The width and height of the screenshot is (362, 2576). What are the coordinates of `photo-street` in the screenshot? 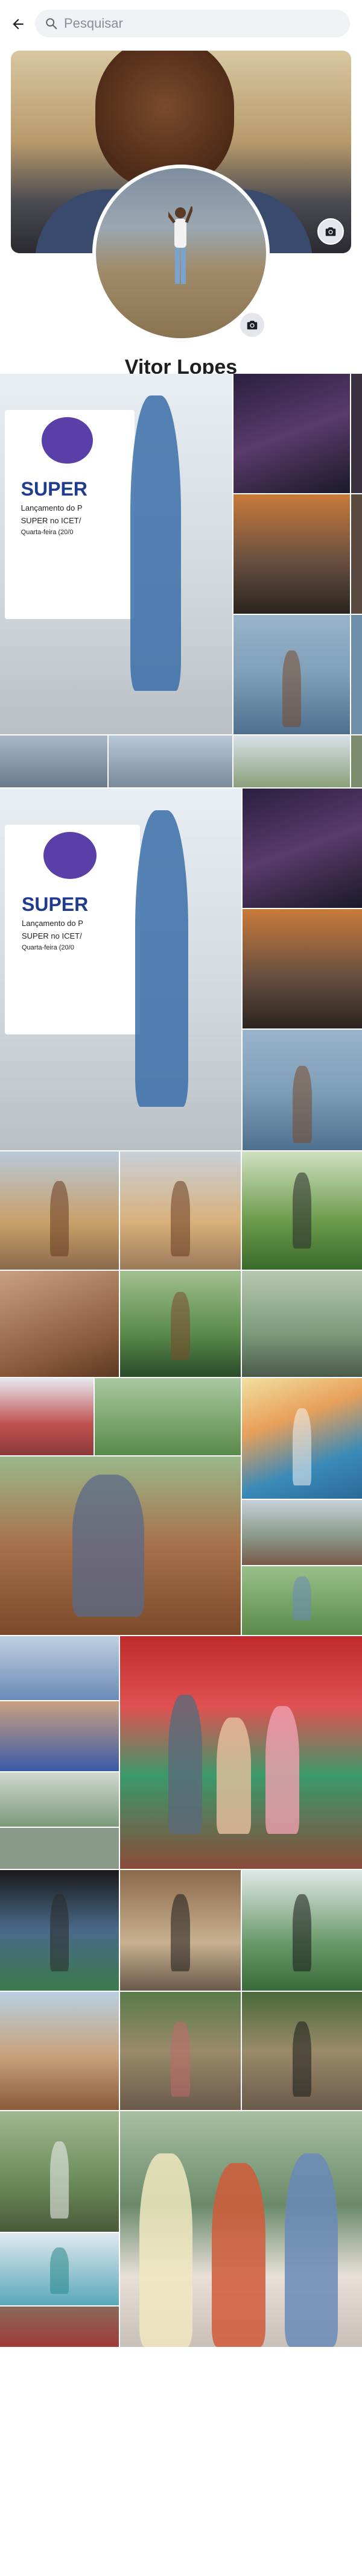 It's located at (302, 1532).